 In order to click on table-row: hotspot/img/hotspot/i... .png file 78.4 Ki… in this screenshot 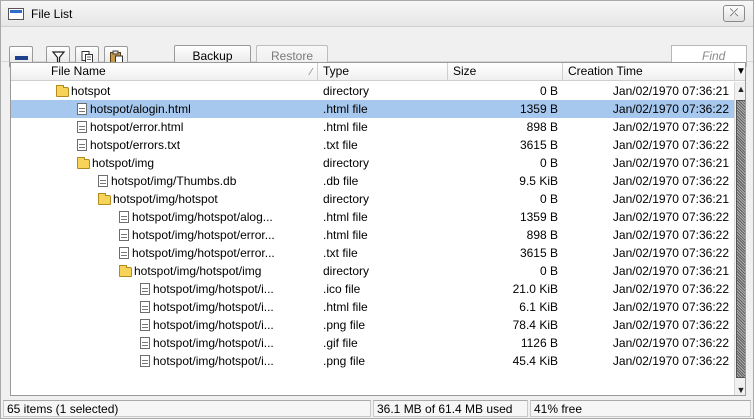, I will do `click(372, 325)`.